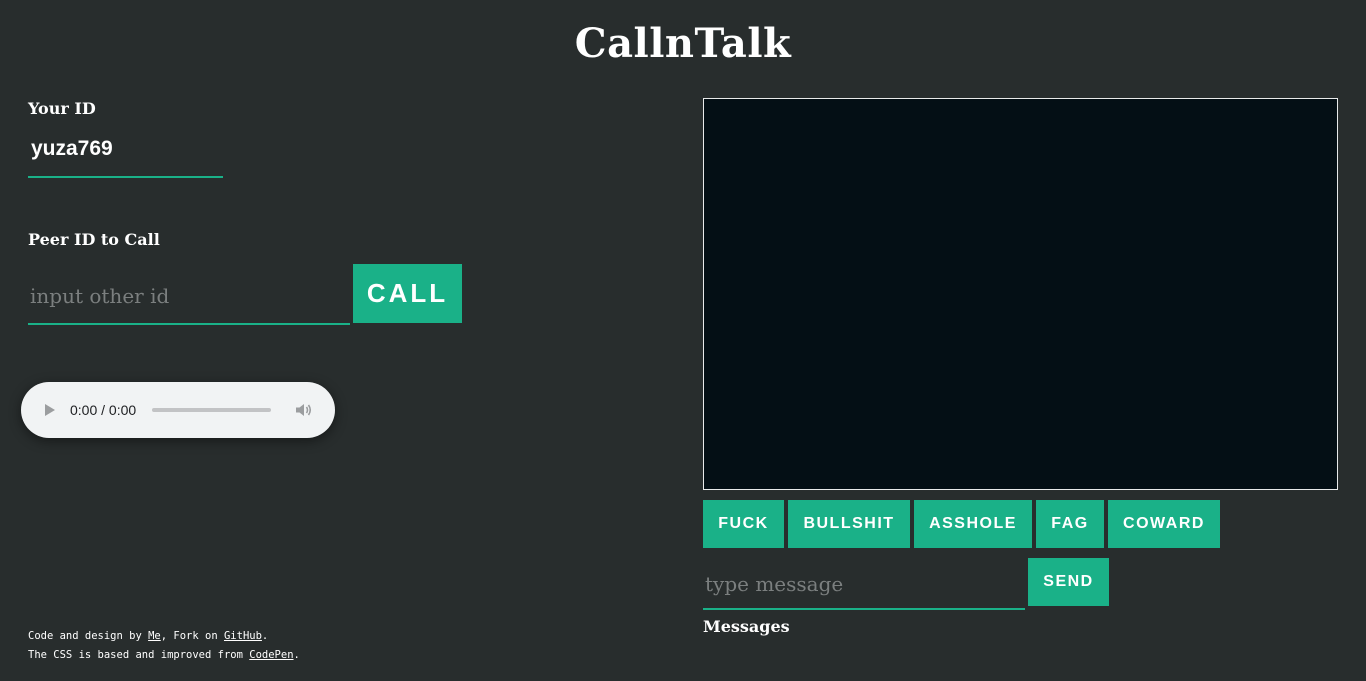 This screenshot has height=681, width=1366. What do you see at coordinates (1068, 582) in the screenshot?
I see `send-button: SEND` at bounding box center [1068, 582].